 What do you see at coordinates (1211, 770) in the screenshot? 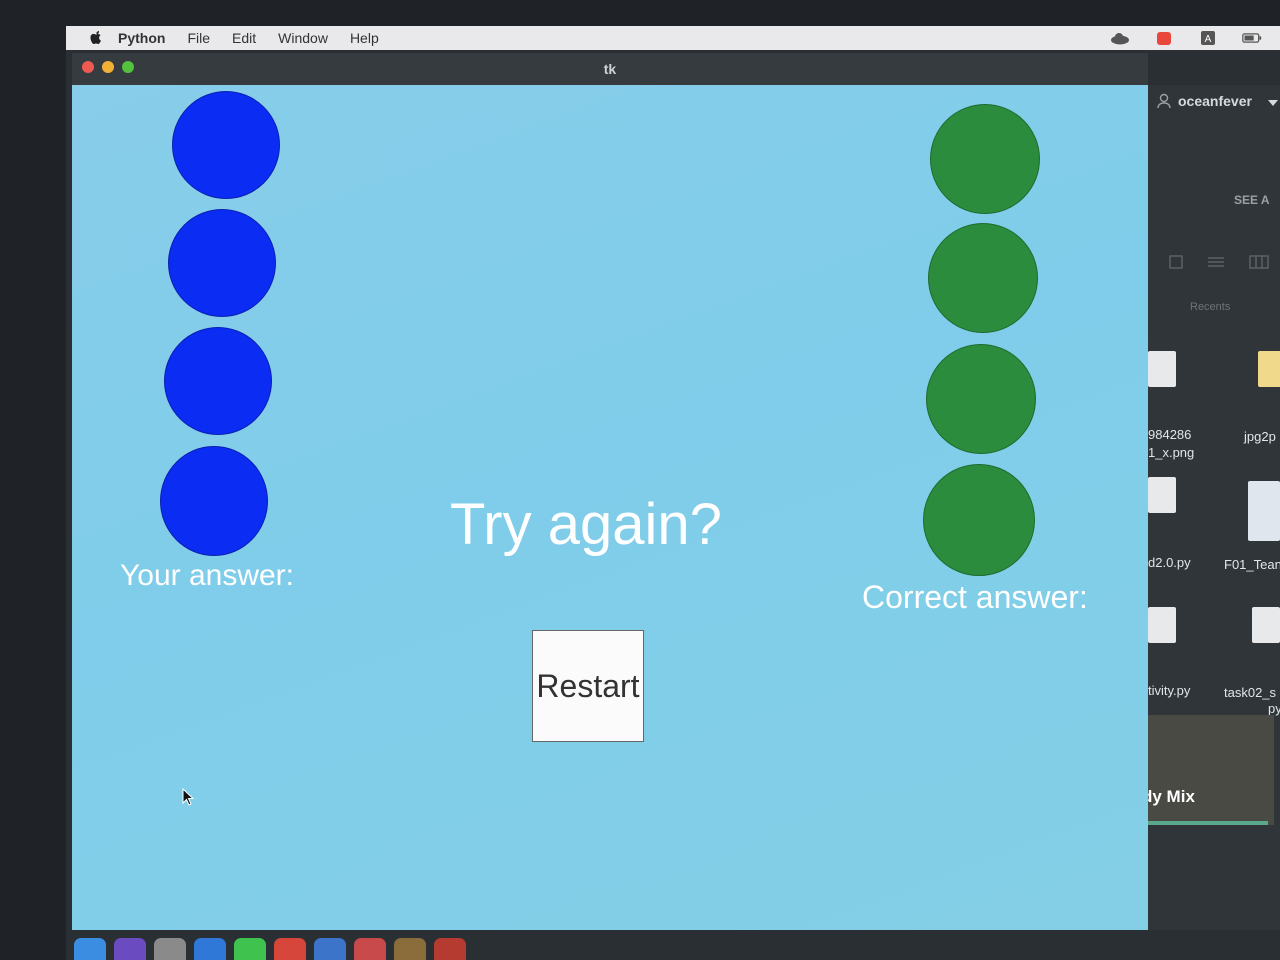
I see `playlist-card: dy Mix` at bounding box center [1211, 770].